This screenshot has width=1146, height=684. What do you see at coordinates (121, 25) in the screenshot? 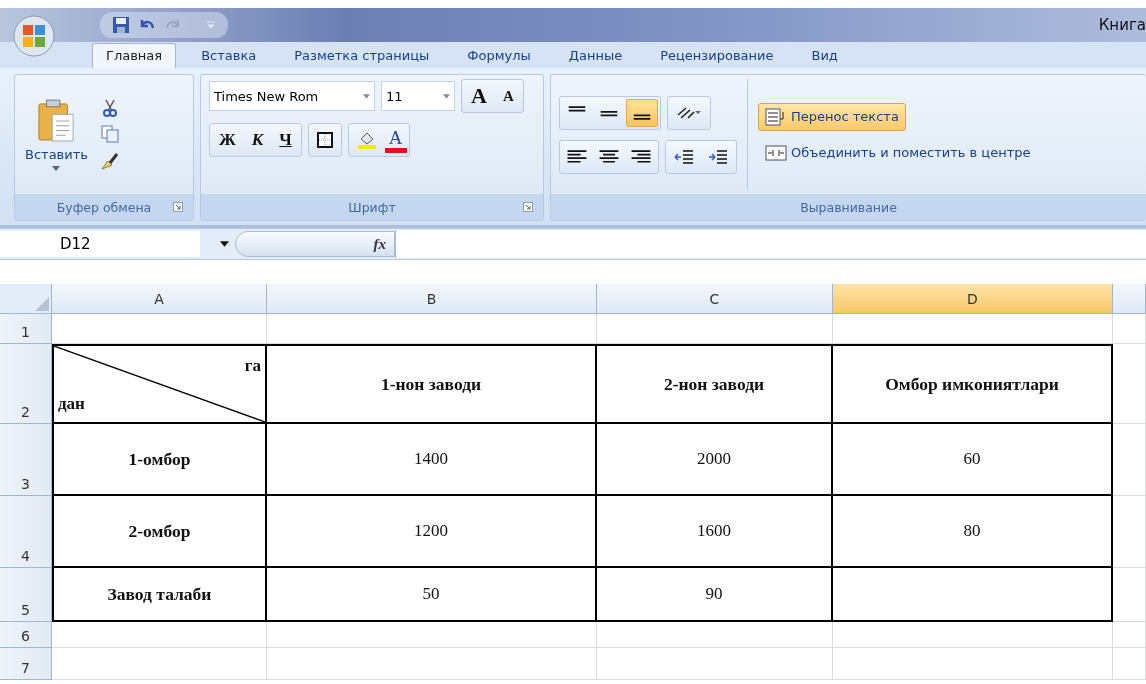
I see `save-icon` at bounding box center [121, 25].